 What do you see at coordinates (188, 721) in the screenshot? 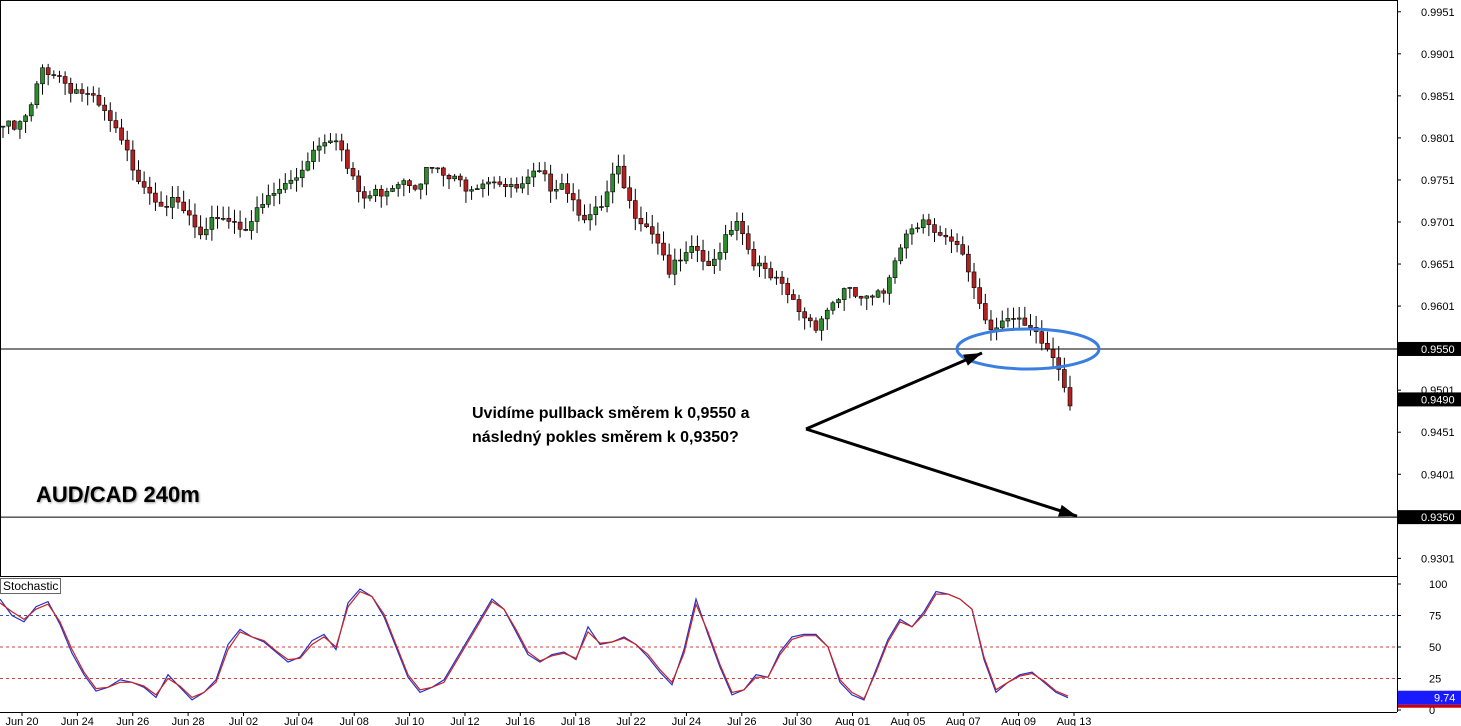
I see `date-tick-label: Jun 28` at bounding box center [188, 721].